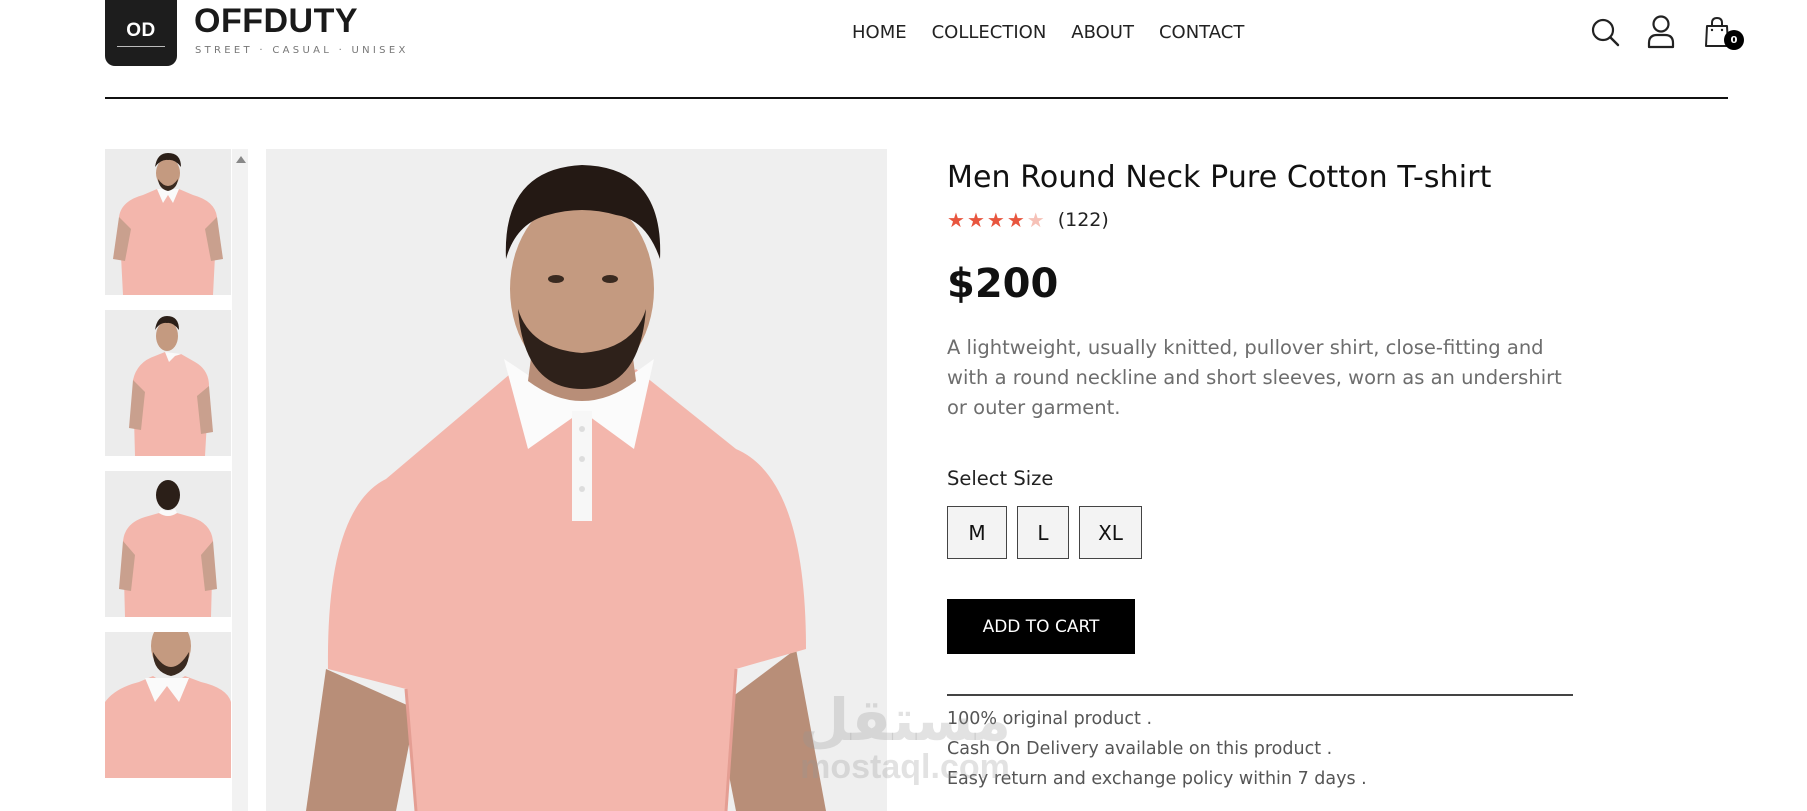 The image size is (1807, 811). What do you see at coordinates (1000, 478) in the screenshot?
I see `size-label: Select Size` at bounding box center [1000, 478].